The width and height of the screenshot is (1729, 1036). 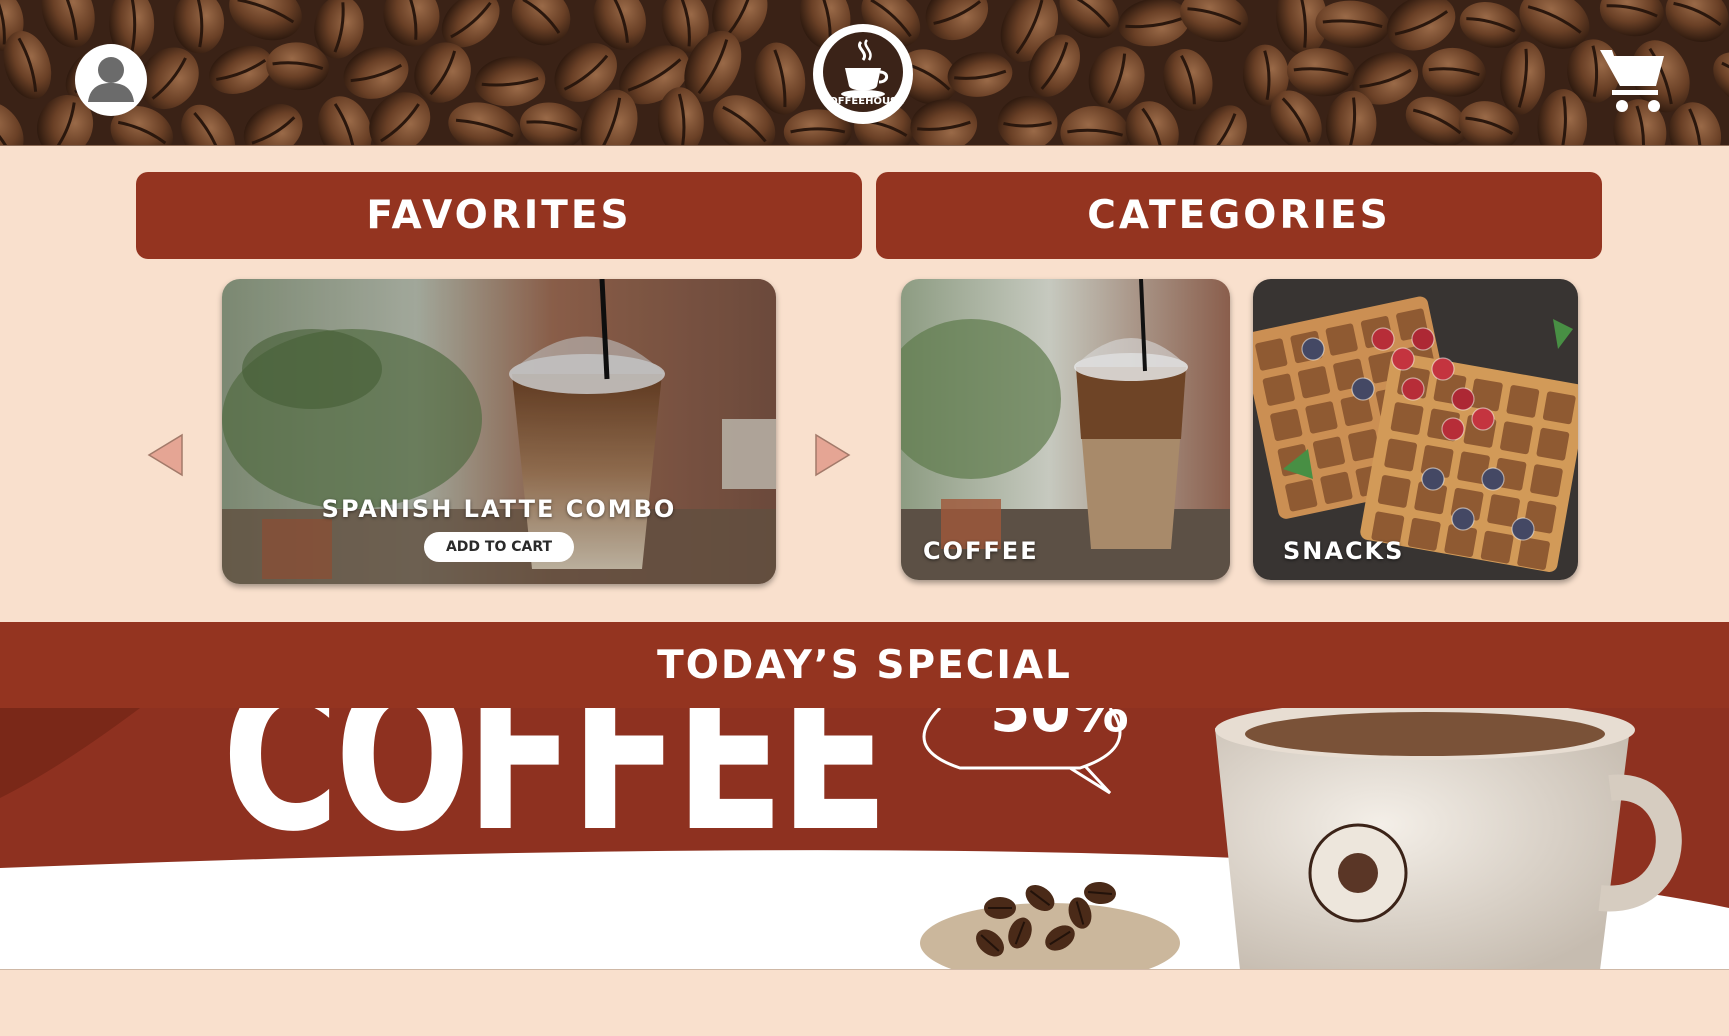 I want to click on cart-button, so click(x=1634, y=79).